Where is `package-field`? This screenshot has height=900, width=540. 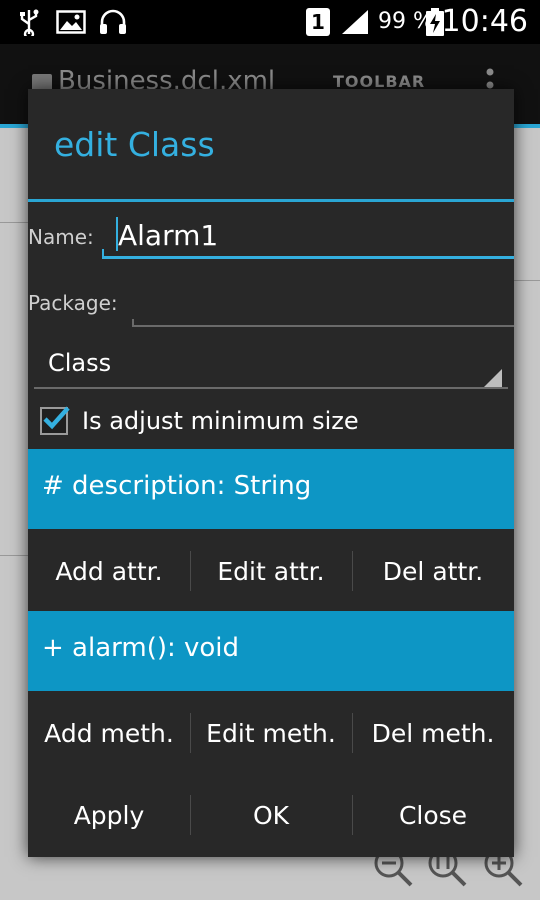 package-field is located at coordinates (323, 311).